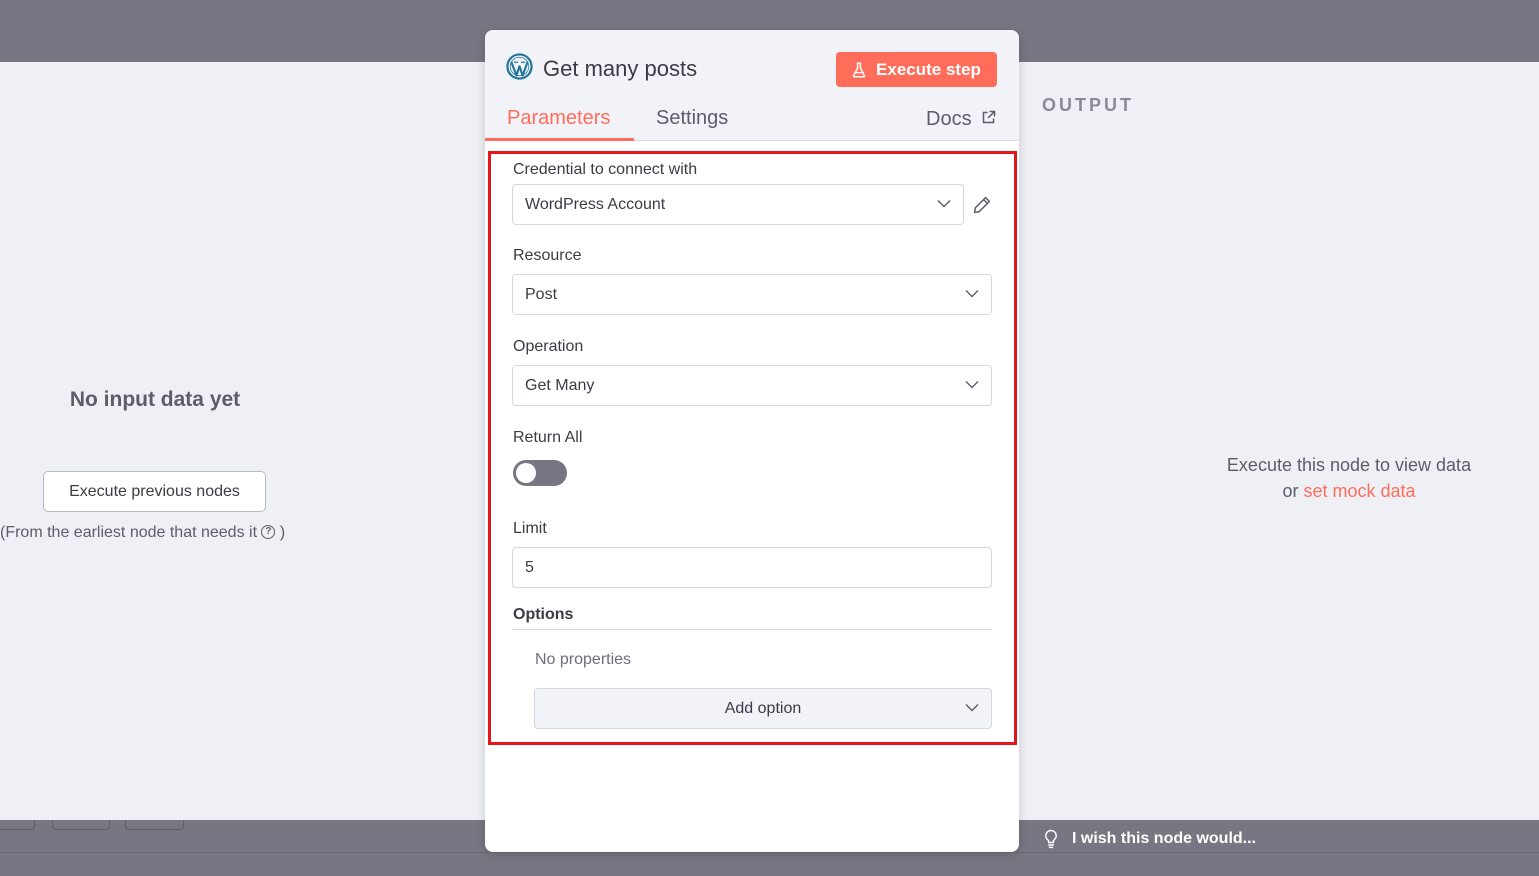  I want to click on return-all-toggle, so click(540, 473).